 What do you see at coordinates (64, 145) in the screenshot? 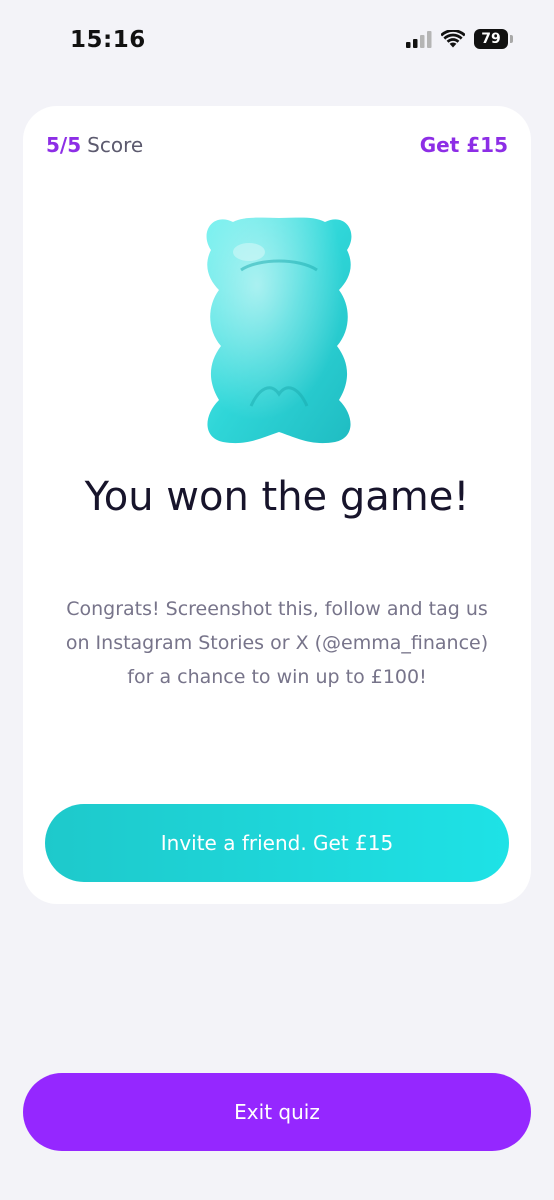
I see `score-value: 5/5` at bounding box center [64, 145].